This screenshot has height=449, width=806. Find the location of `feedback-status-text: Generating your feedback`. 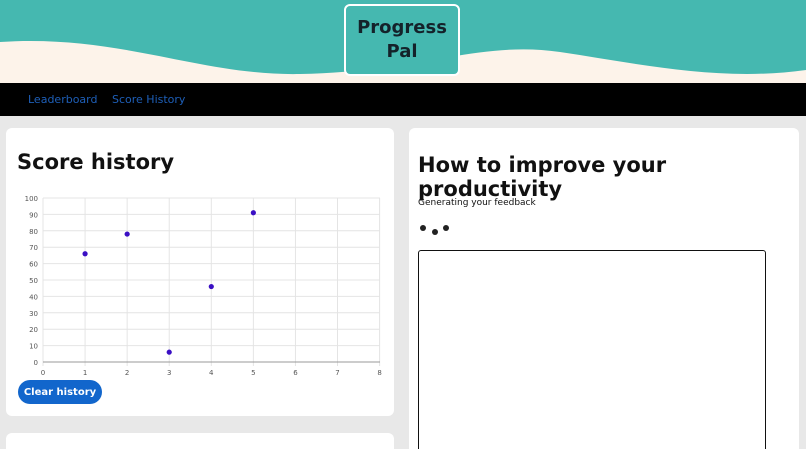

feedback-status-text: Generating your feedback is located at coordinates (477, 203).